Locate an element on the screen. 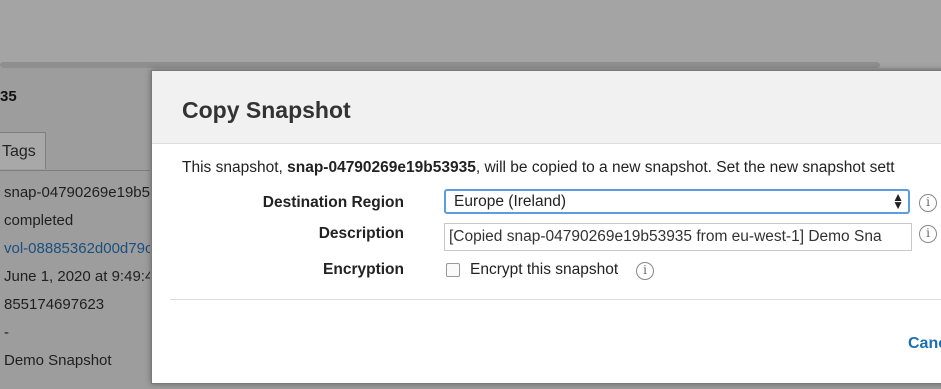  encryption-label: Encryption is located at coordinates (363, 269).